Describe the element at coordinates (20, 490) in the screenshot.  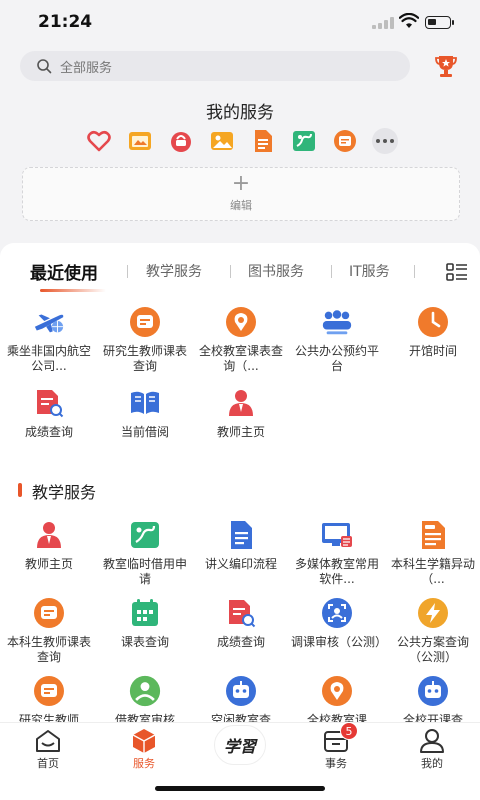
I see `section-marker` at that location.